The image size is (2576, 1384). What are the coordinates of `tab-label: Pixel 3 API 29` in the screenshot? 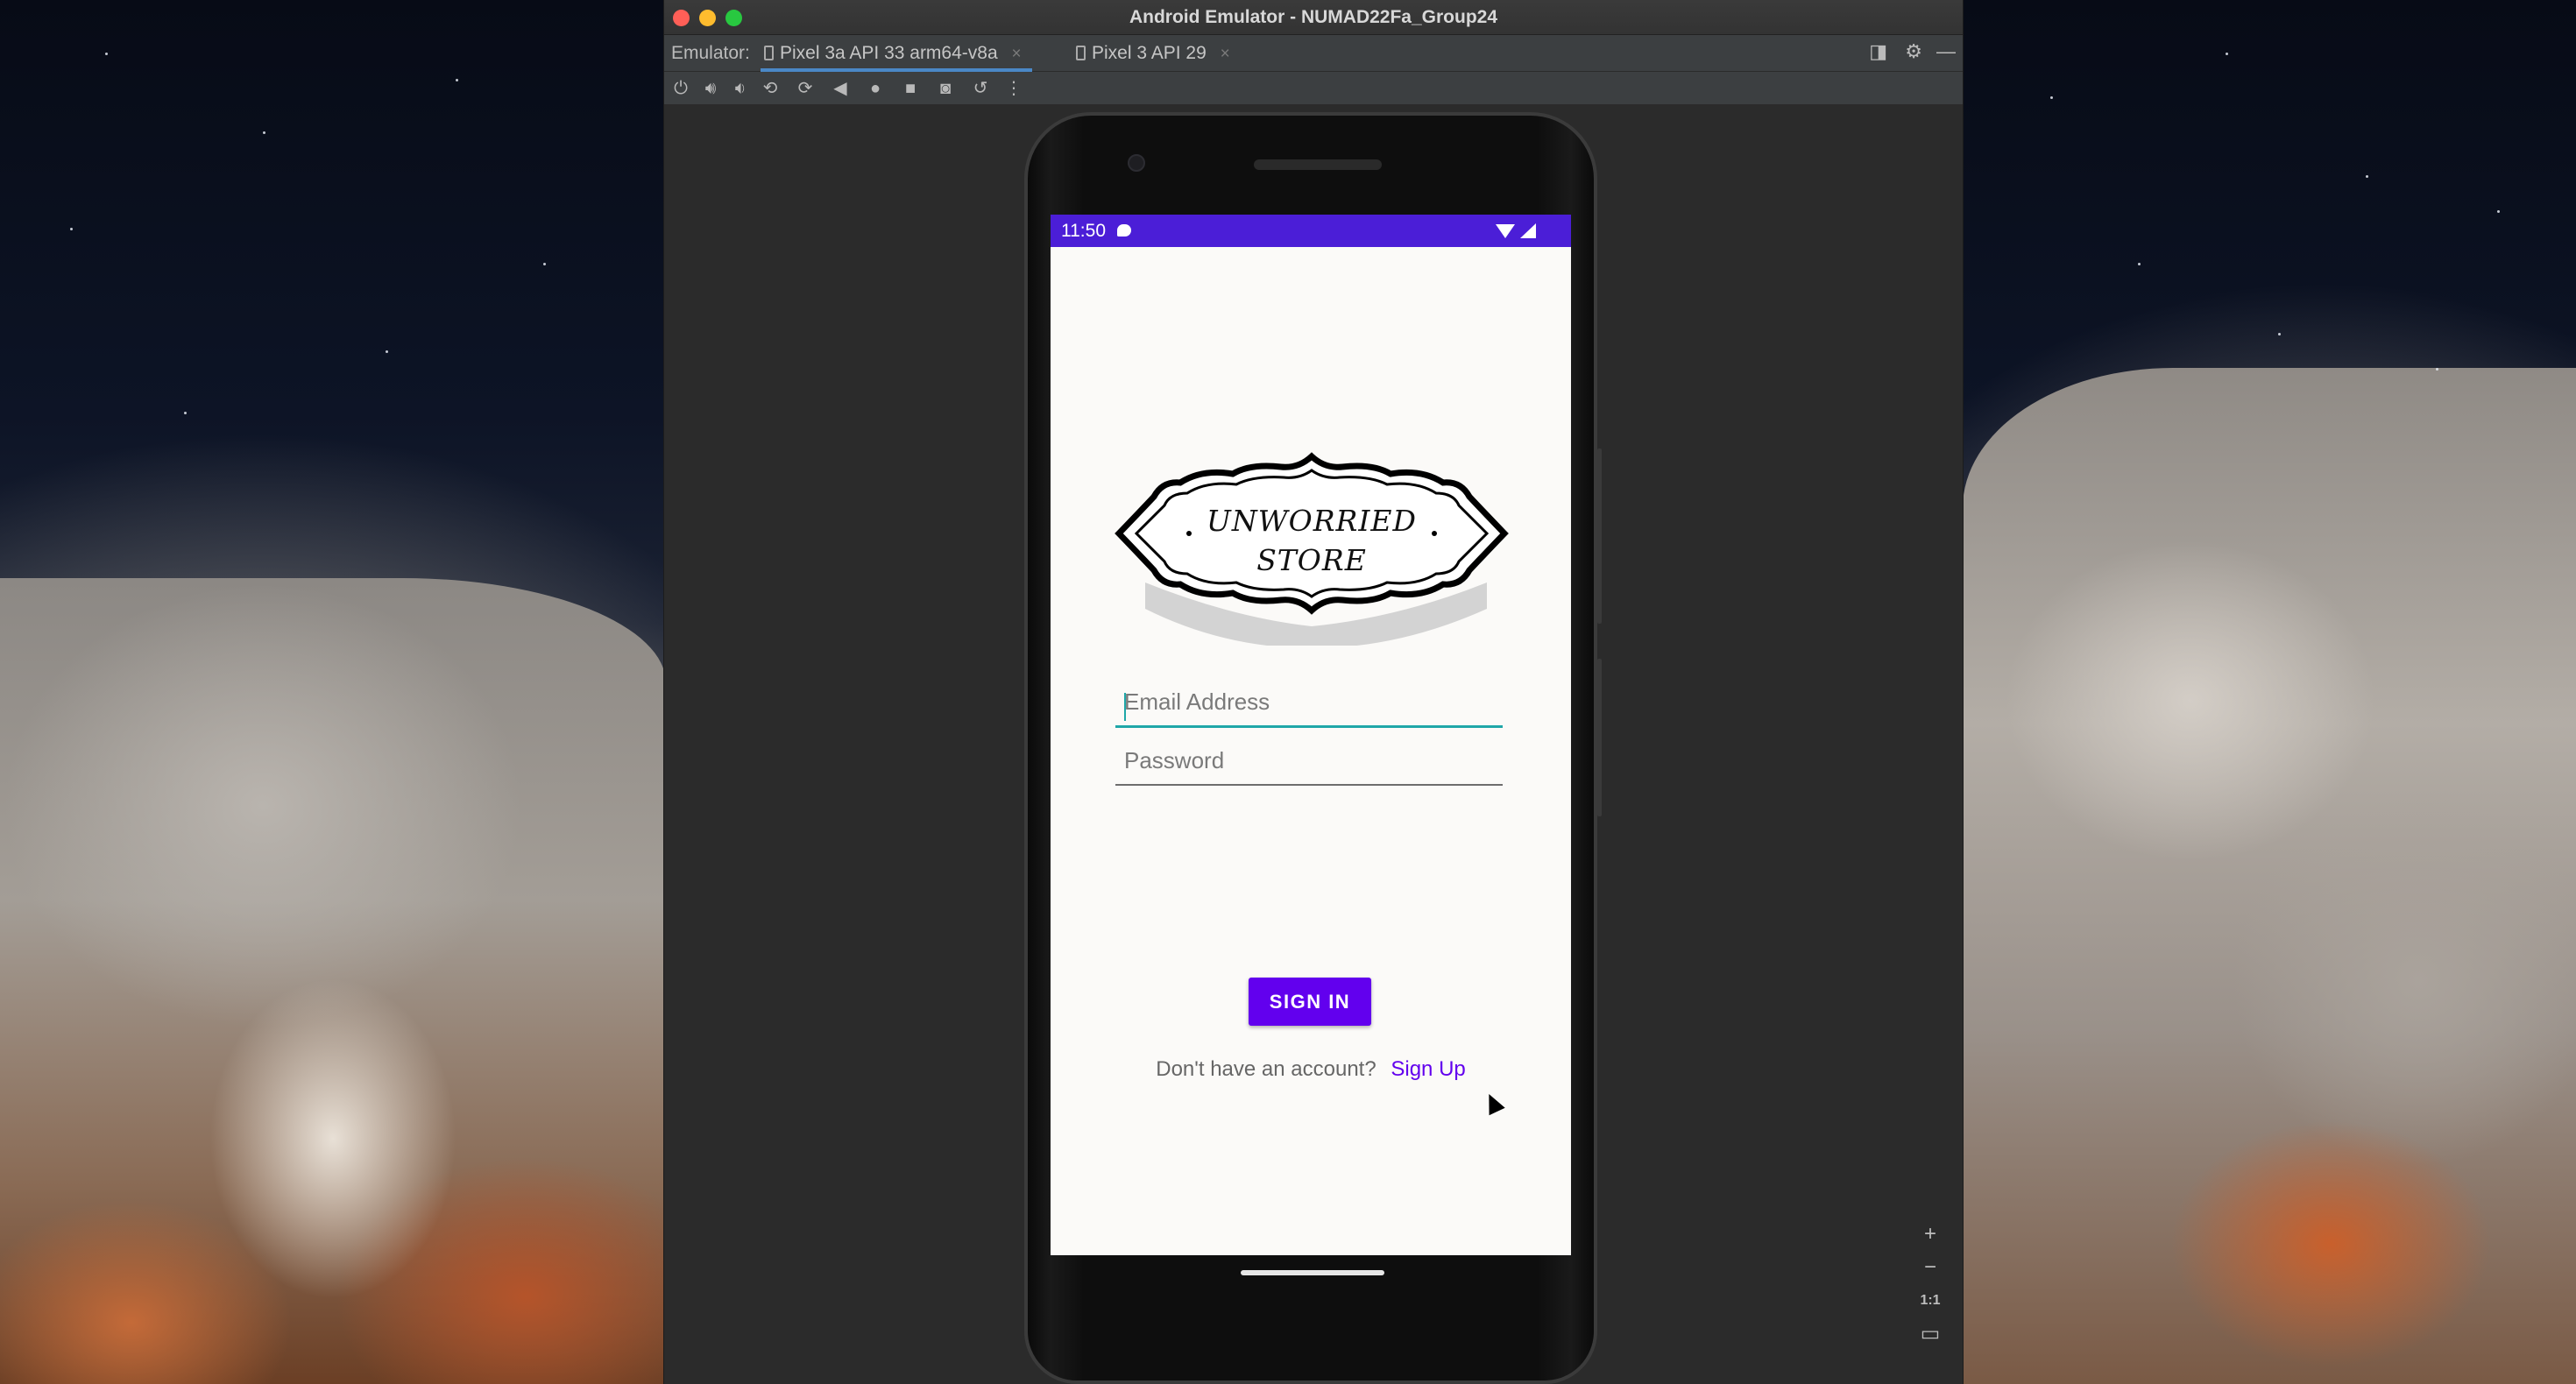 It's located at (1149, 53).